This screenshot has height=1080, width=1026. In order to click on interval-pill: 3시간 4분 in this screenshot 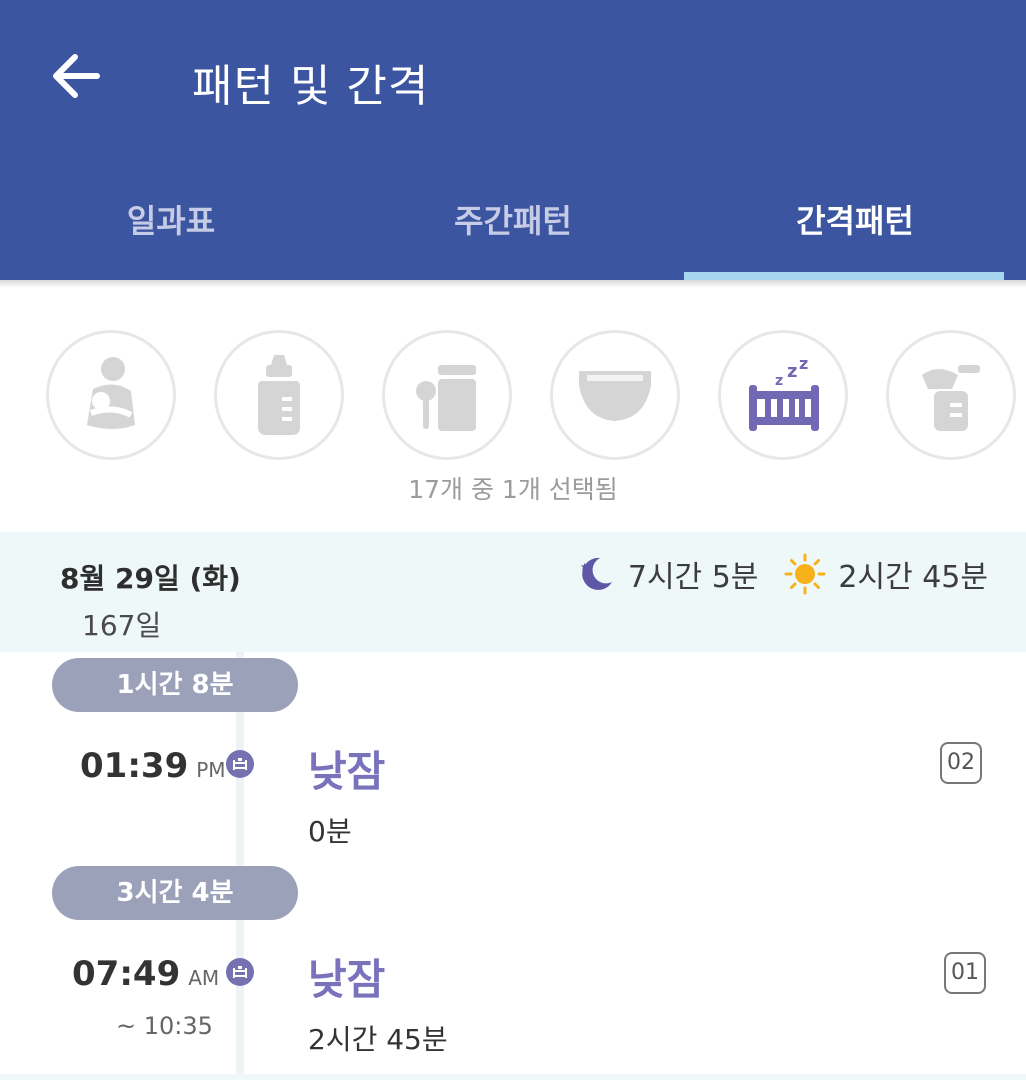, I will do `click(175, 893)`.